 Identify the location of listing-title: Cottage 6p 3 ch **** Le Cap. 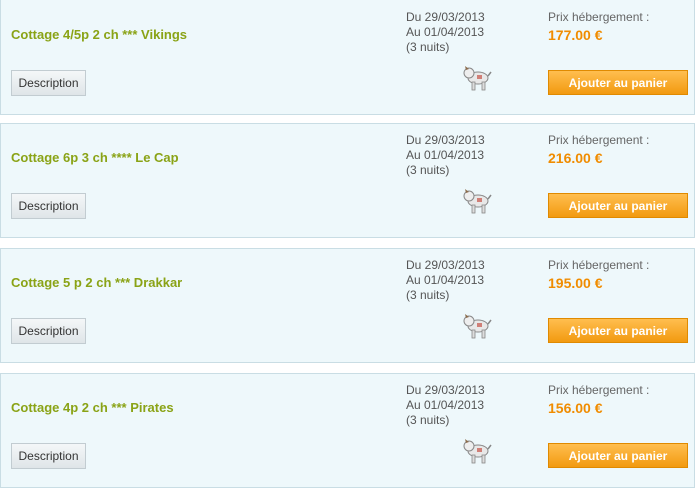
(95, 157).